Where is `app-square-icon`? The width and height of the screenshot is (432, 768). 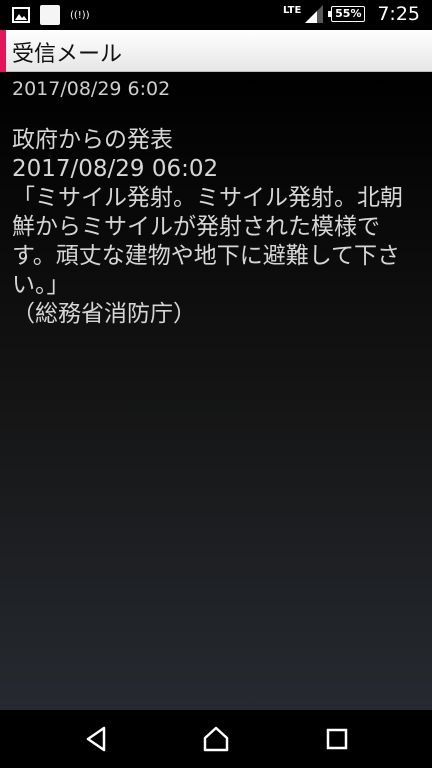 app-square-icon is located at coordinates (50, 15).